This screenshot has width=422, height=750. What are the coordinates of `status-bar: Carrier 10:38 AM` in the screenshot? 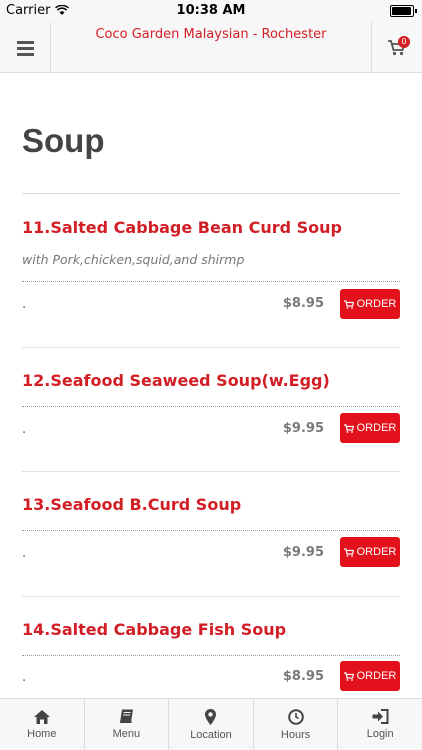 It's located at (211, 11).